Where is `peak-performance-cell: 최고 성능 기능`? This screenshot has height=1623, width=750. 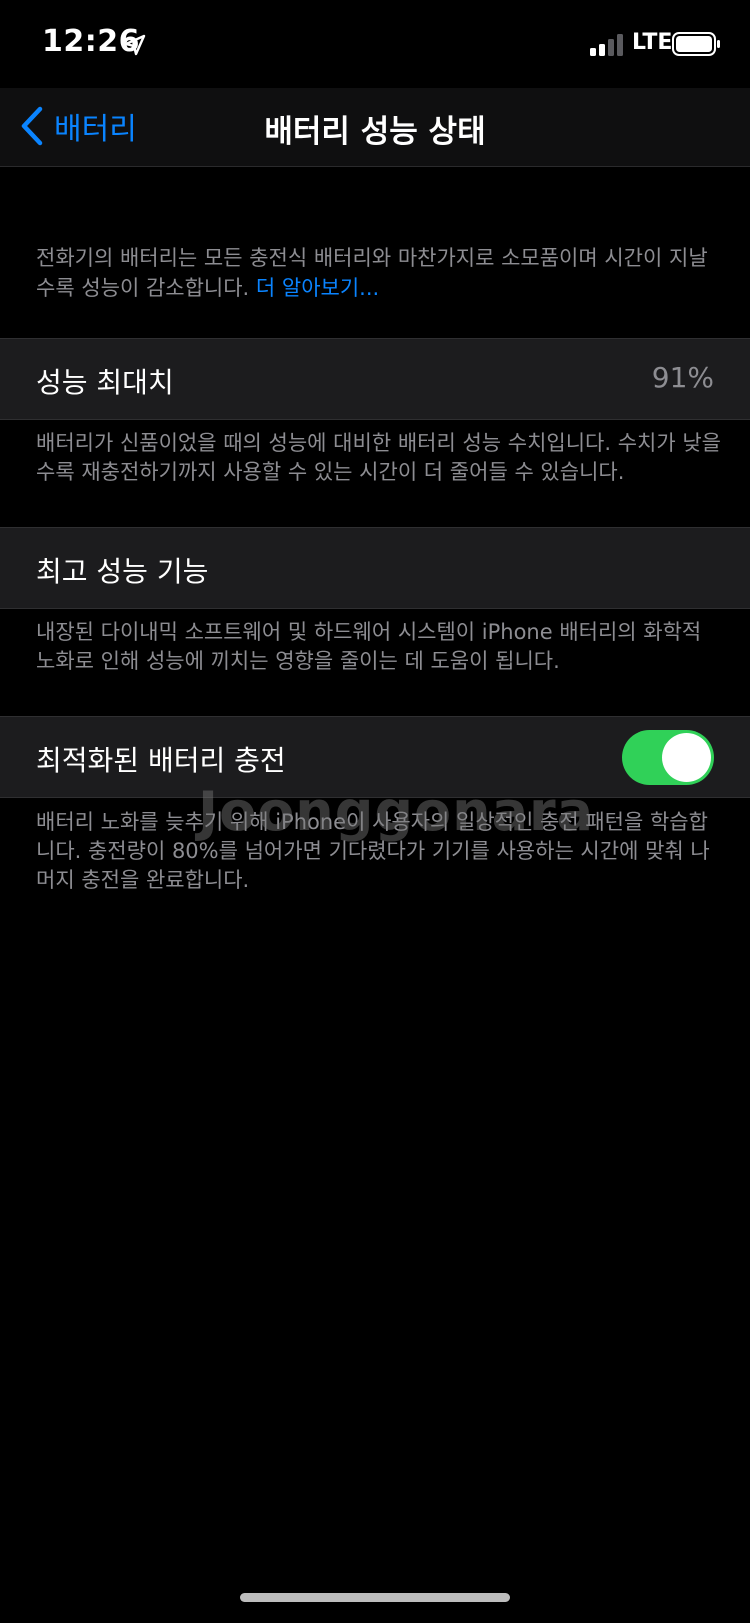
peak-performance-cell: 최고 성능 기능 is located at coordinates (375, 568).